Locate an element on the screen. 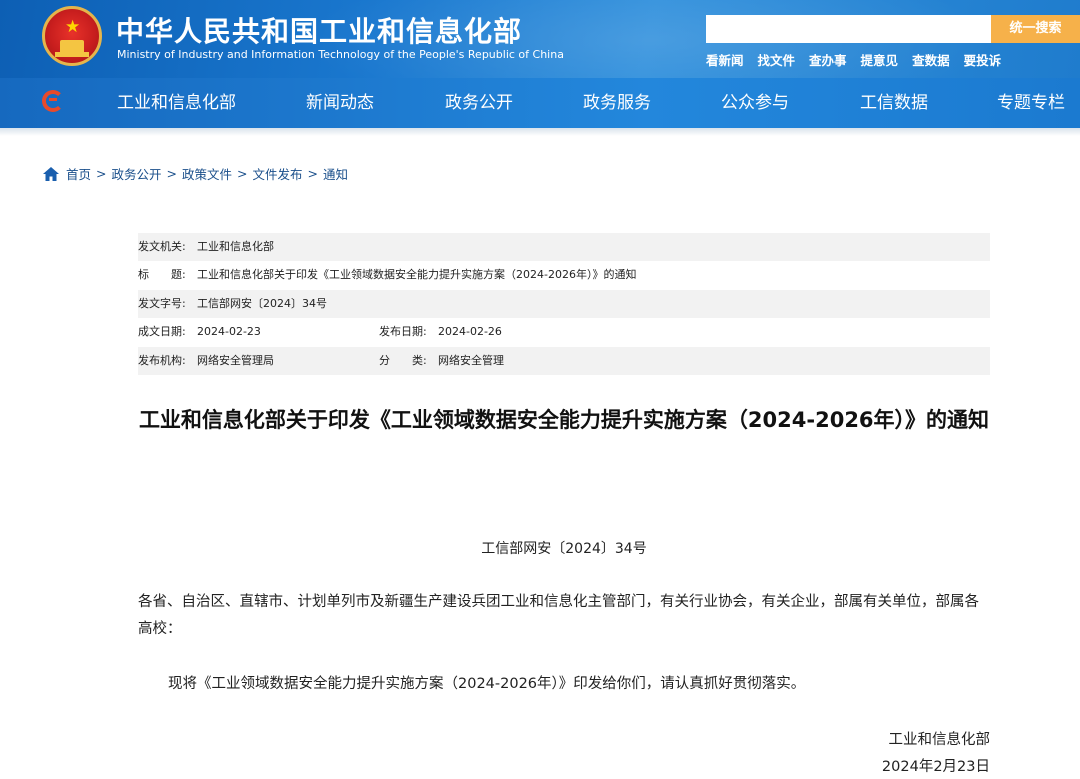 The image size is (1080, 779). breadcrumb-policy-documents: 政策文件 is located at coordinates (207, 173).